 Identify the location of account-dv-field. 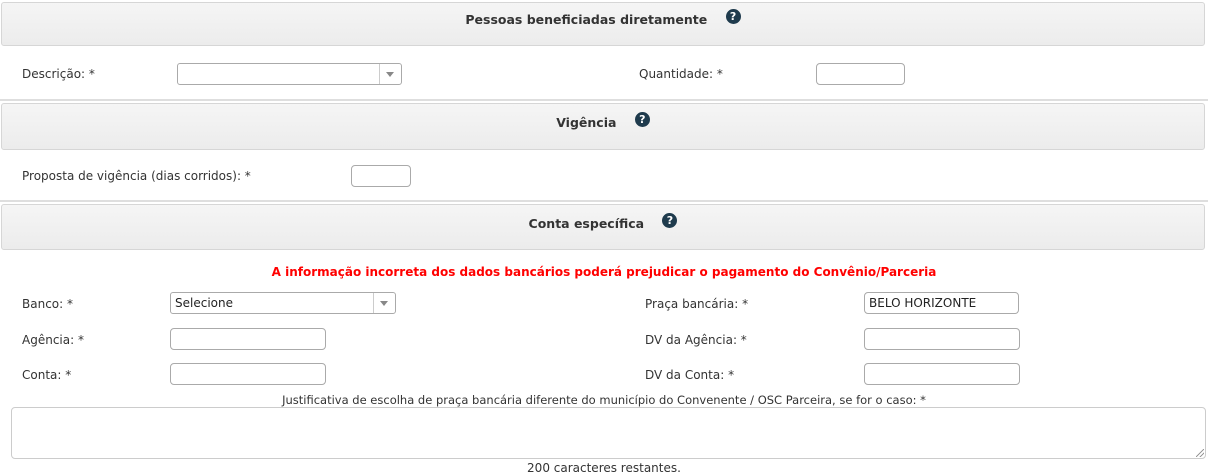
(942, 374).